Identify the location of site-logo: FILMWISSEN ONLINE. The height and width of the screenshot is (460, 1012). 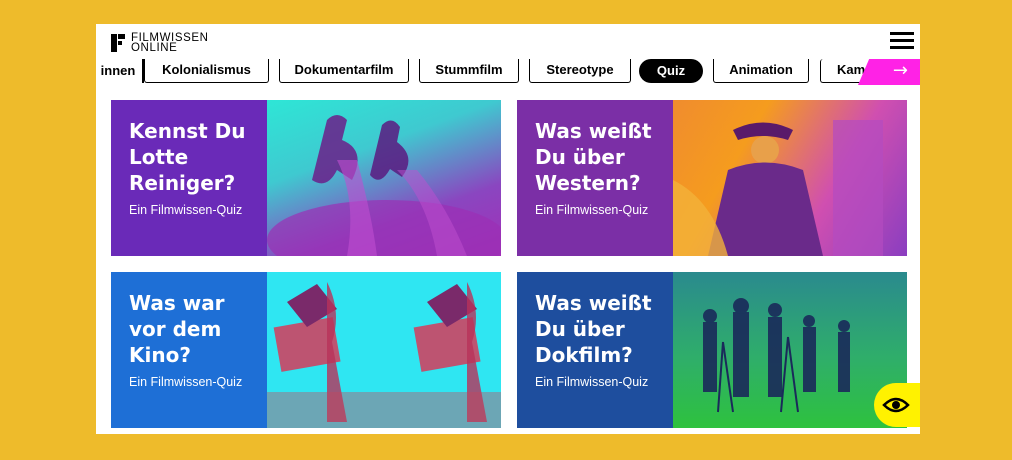
(160, 43).